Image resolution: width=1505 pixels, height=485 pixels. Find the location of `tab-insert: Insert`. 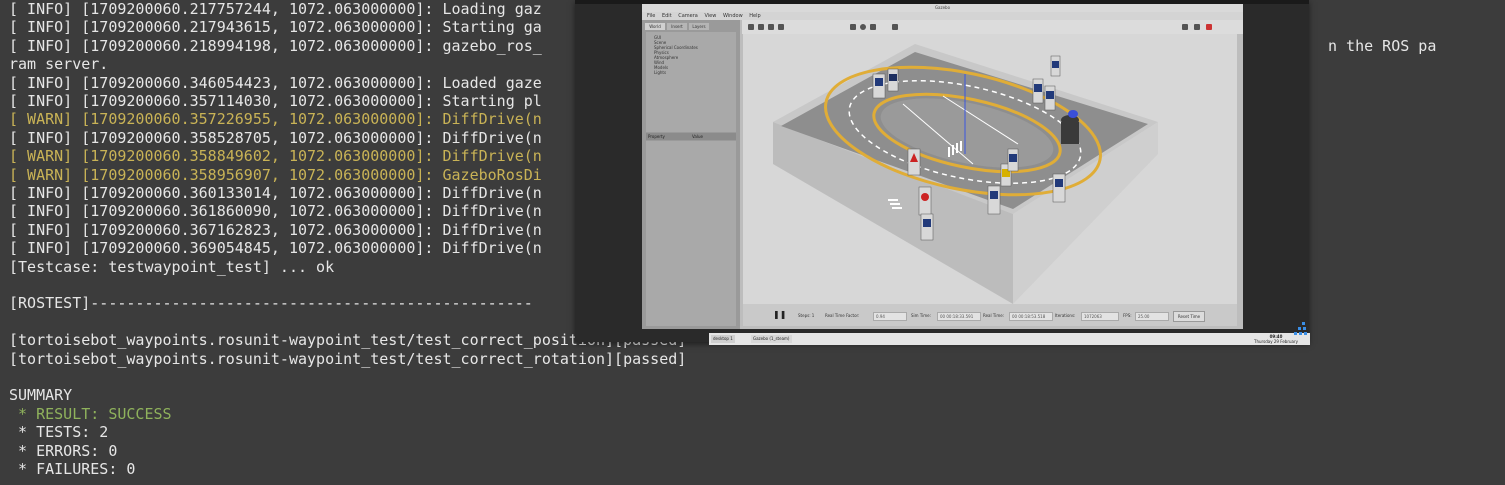

tab-insert: Insert is located at coordinates (677, 26).